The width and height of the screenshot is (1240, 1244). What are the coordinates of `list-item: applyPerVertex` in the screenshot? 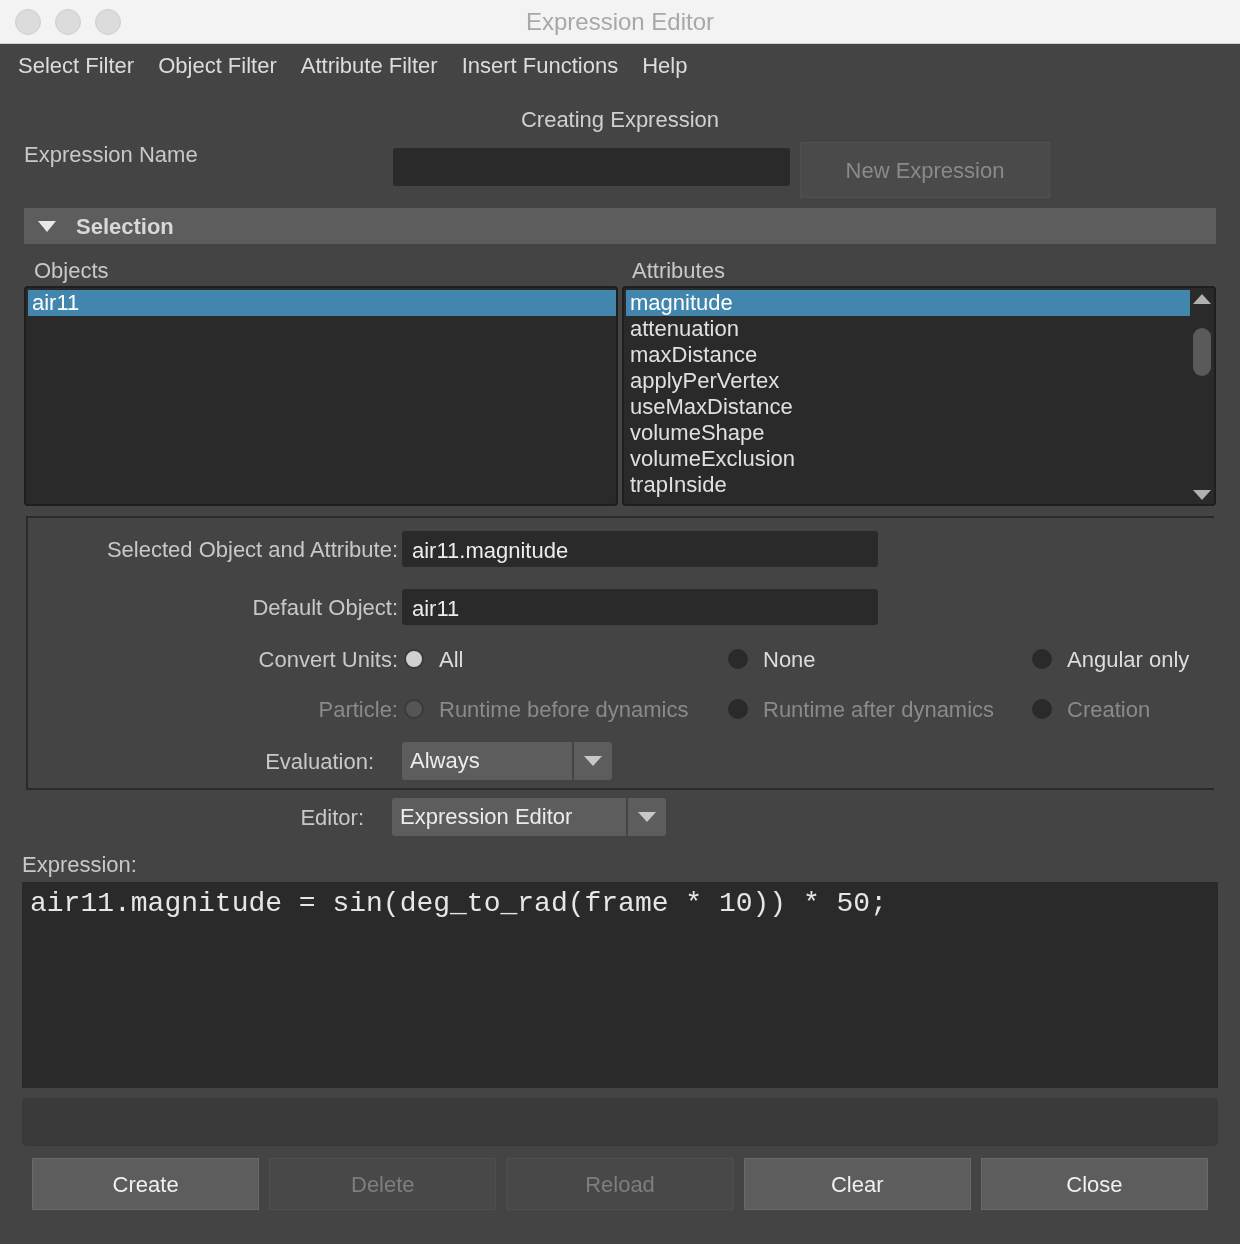 It's located at (908, 381).